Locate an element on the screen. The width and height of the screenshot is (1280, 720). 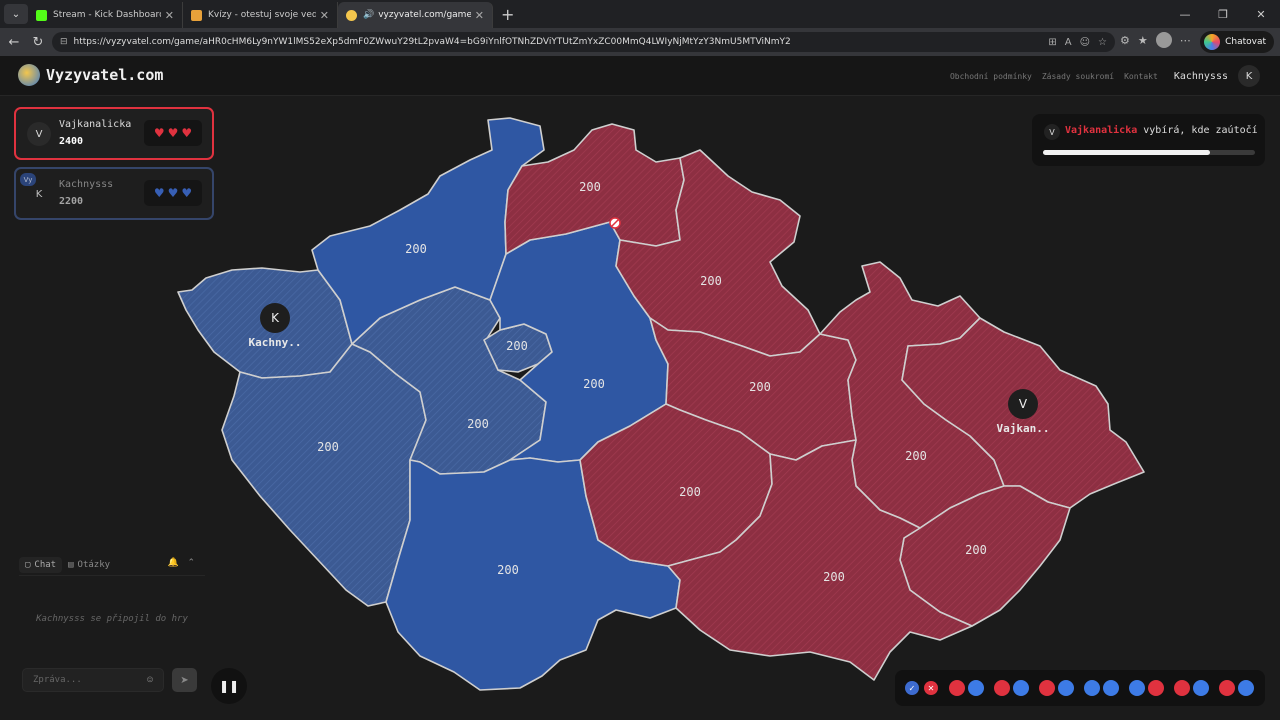
chevron-up-icon: ⌃ is located at coordinates (191, 563).